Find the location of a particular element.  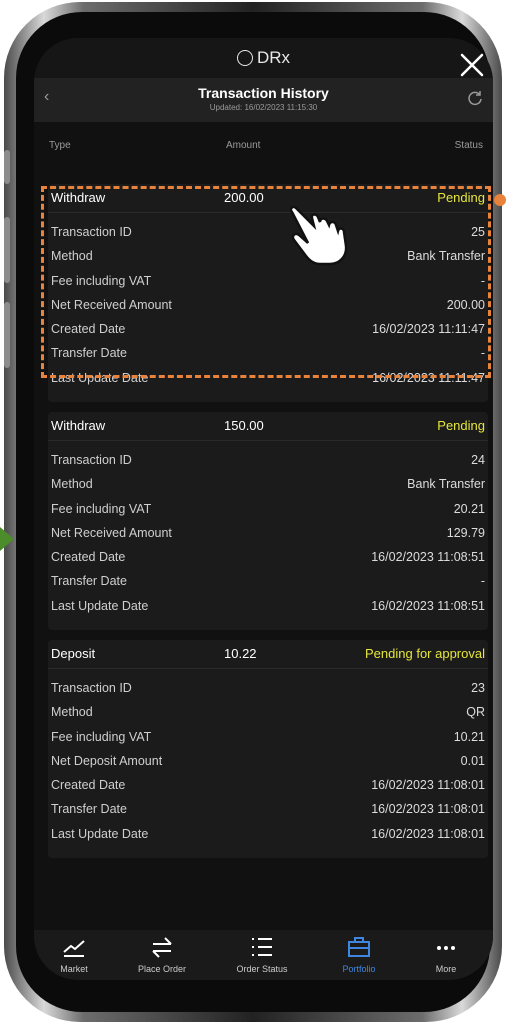

app-brand: DRx is located at coordinates (263, 58).